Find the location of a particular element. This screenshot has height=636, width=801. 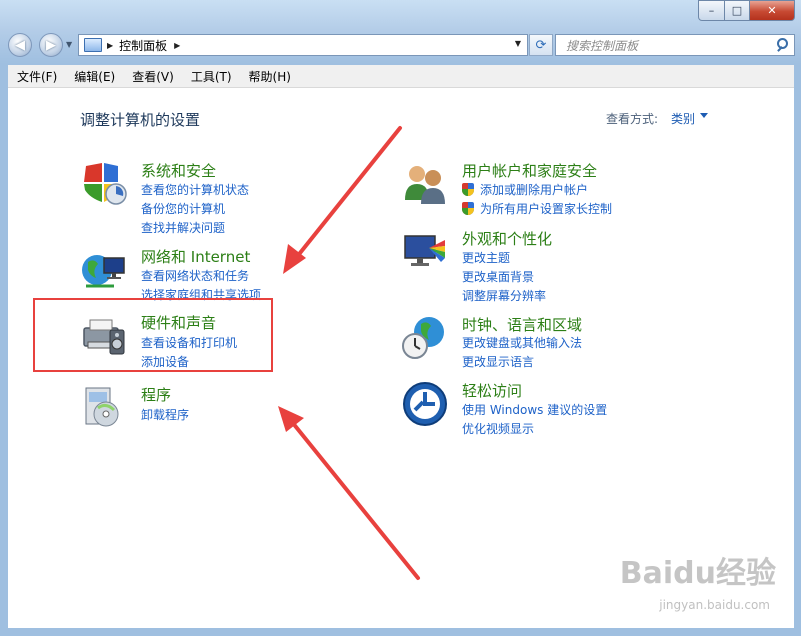

close-button: ✕ is located at coordinates (772, 10).